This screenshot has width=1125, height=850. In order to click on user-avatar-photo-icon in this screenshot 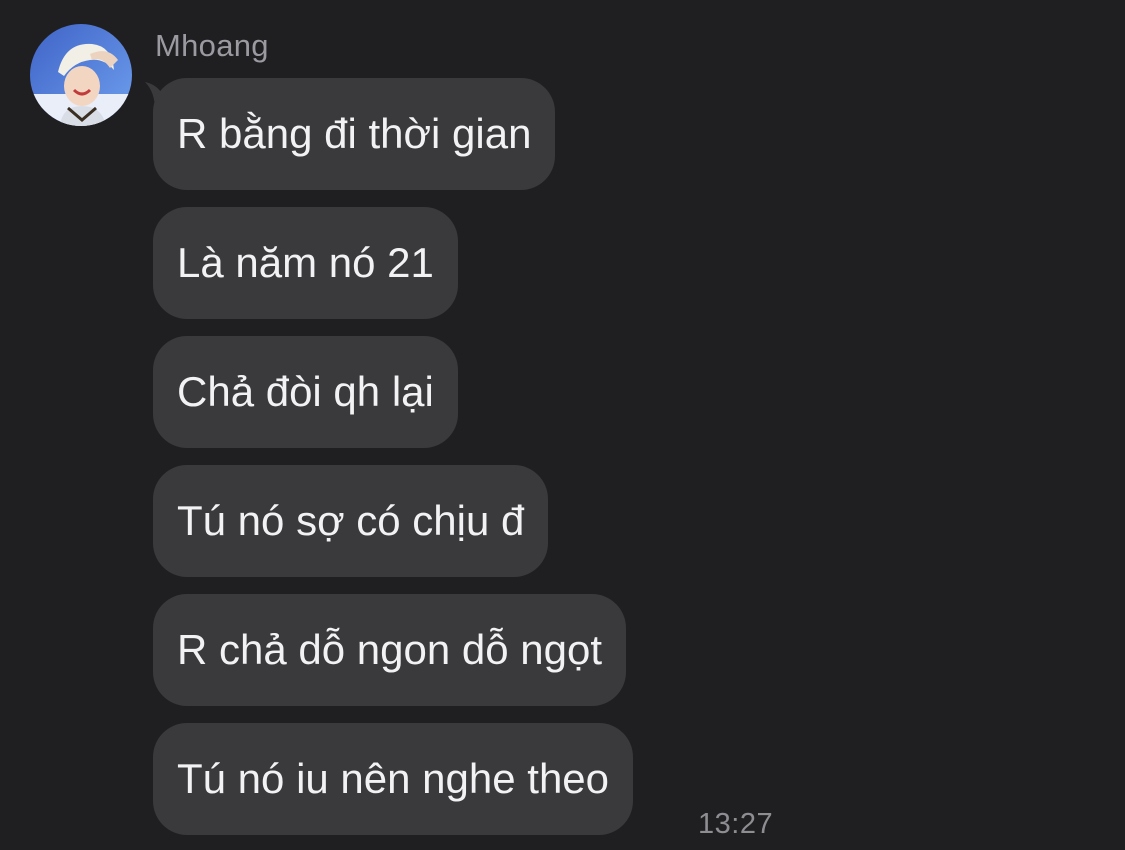, I will do `click(81, 75)`.